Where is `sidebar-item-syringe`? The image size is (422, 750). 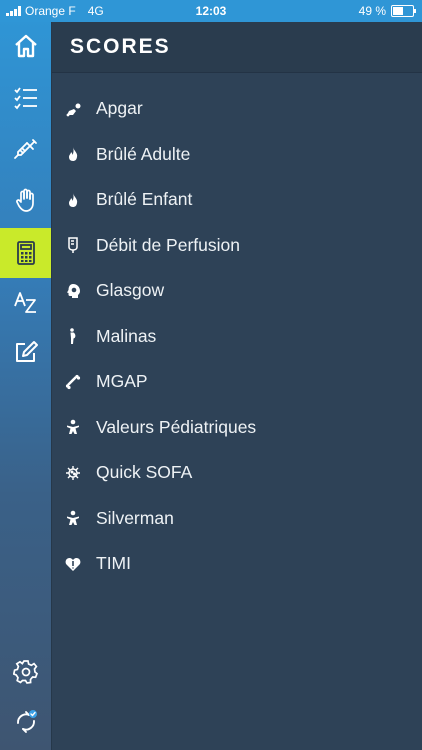 sidebar-item-syringe is located at coordinates (25, 150).